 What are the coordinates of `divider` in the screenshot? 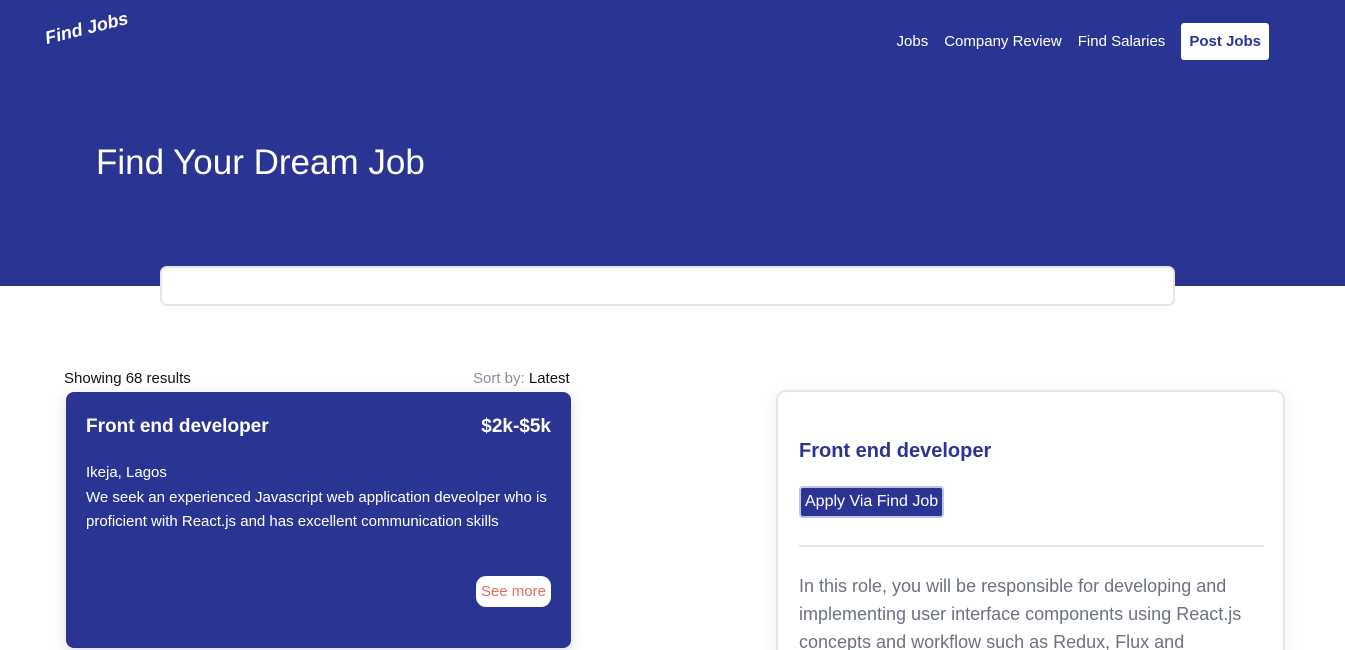 It's located at (1031, 546).